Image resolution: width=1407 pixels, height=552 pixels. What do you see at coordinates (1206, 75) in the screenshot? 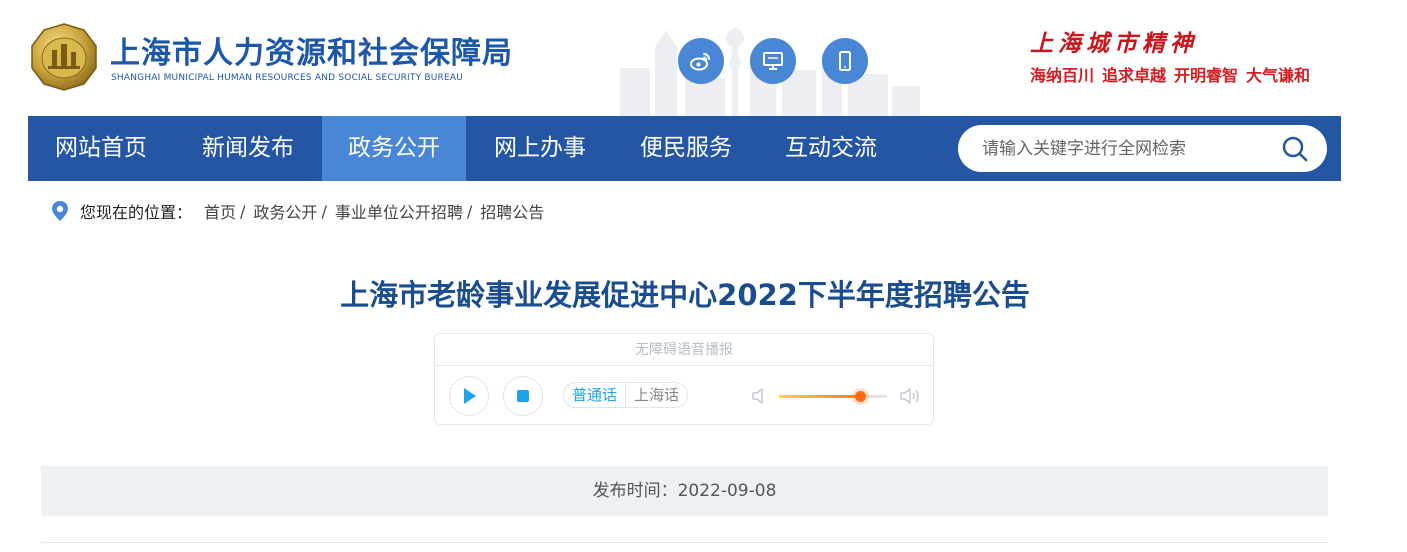
I see `spirit-phrase: 开明睿智` at bounding box center [1206, 75].